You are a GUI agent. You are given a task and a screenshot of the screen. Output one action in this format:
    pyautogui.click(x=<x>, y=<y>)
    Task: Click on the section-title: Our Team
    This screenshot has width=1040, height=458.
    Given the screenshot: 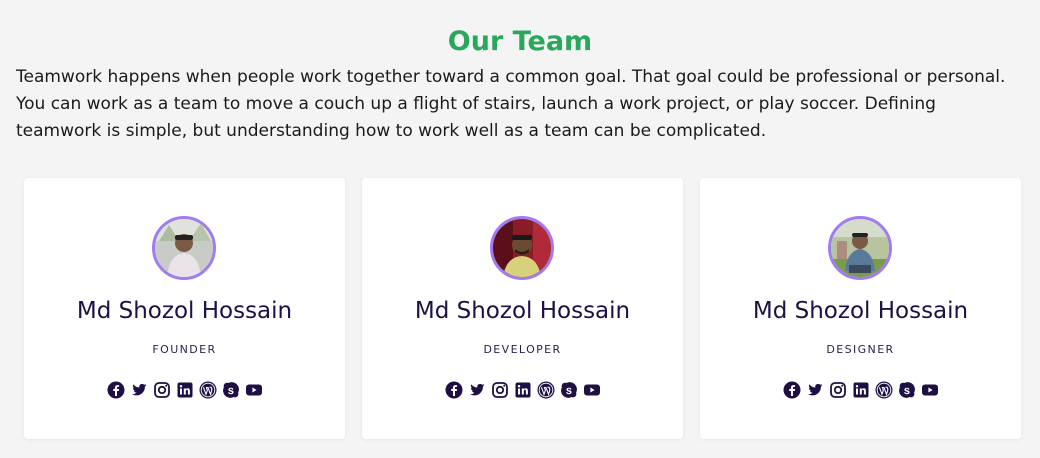 What is the action you would take?
    pyautogui.click(x=520, y=41)
    